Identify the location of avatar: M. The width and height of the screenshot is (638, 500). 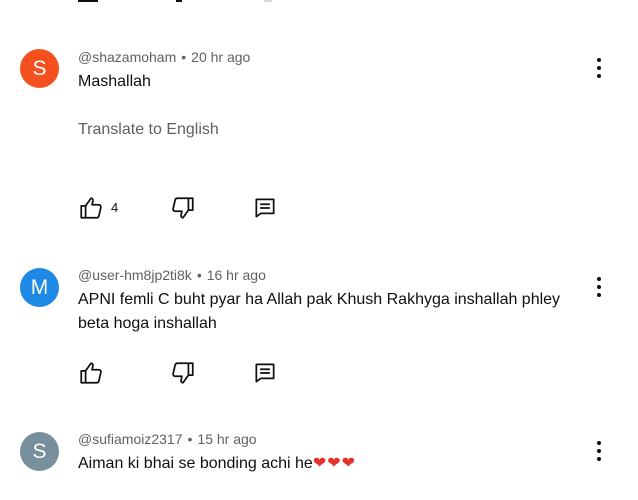
(39, 287).